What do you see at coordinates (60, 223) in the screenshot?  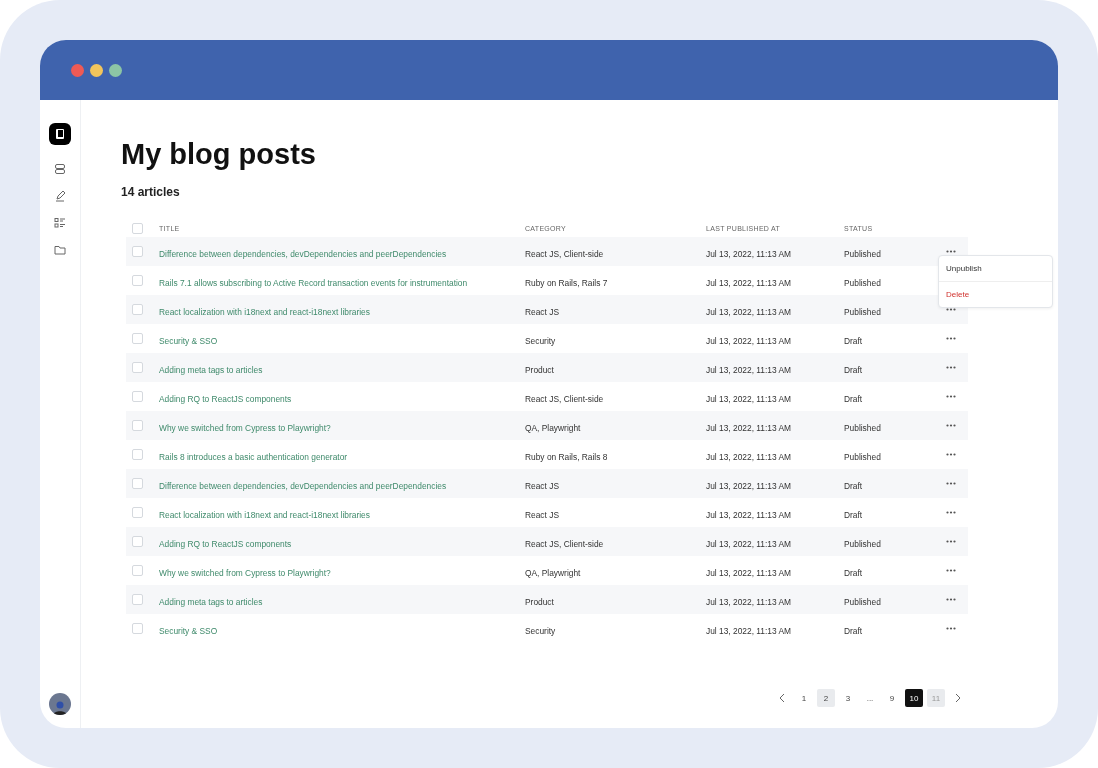 I see `checklist-icon` at bounding box center [60, 223].